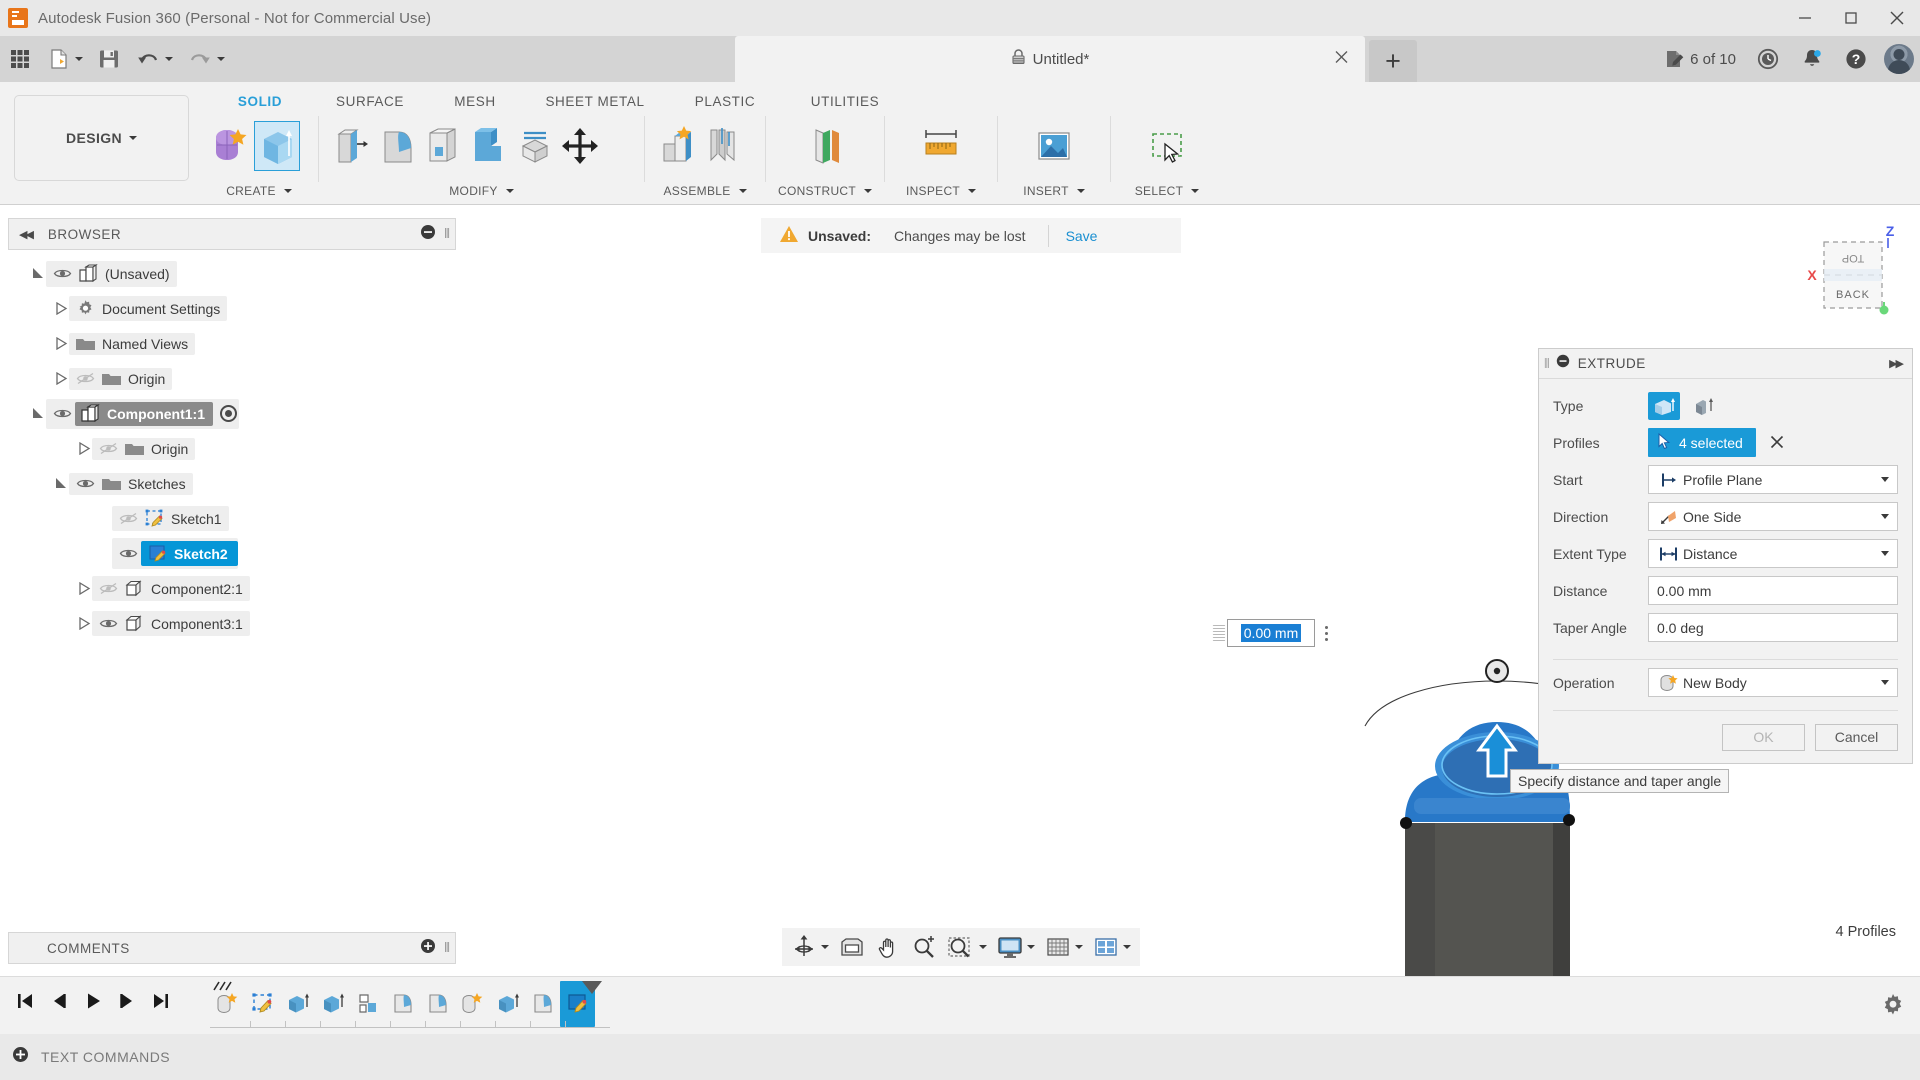  What do you see at coordinates (396, 146) in the screenshot?
I see `fillet-icon` at bounding box center [396, 146].